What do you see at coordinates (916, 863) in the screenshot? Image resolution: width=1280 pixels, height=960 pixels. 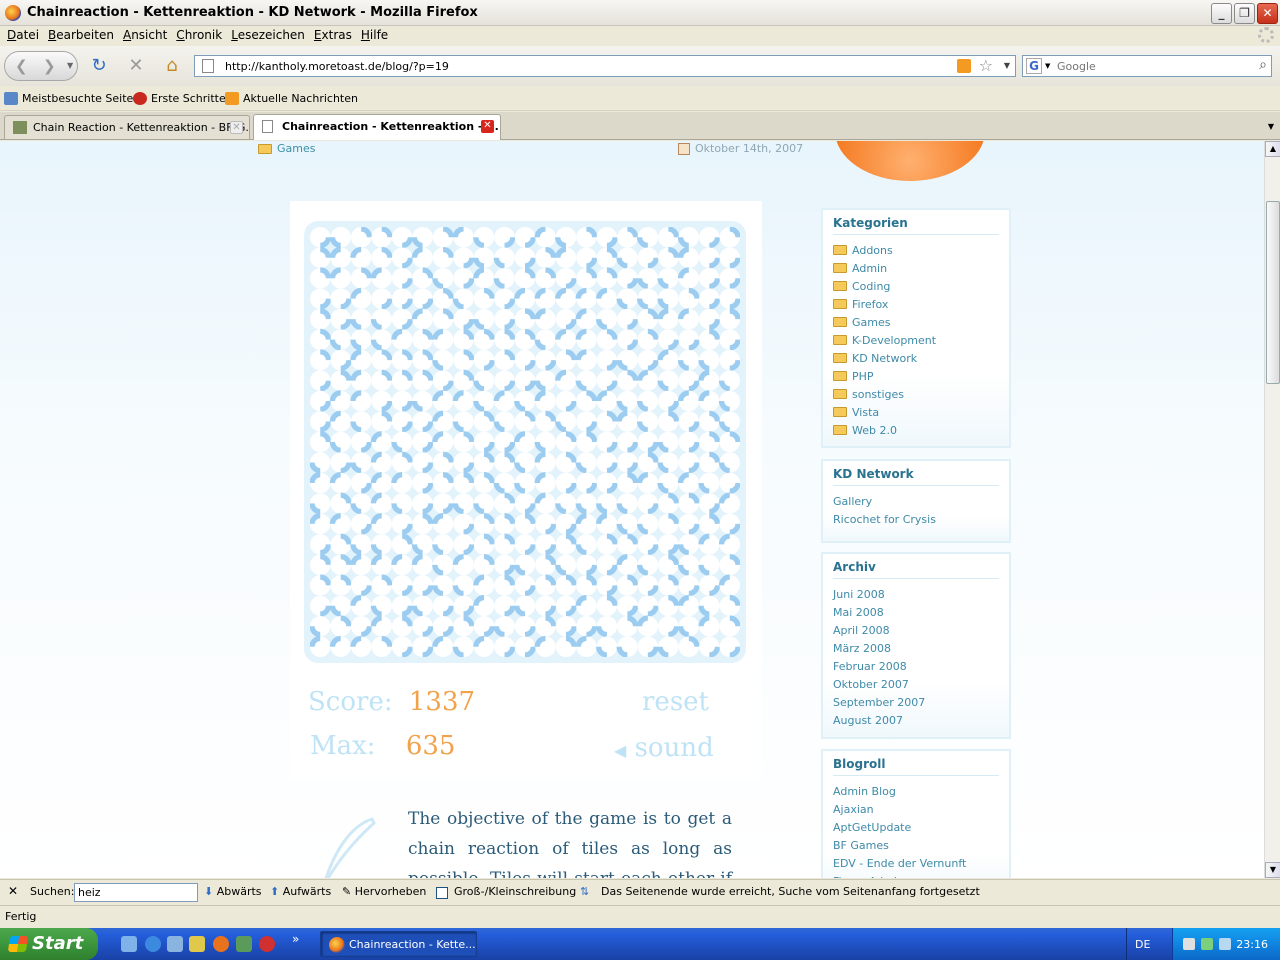 I see `blogroll-item: EDV - Ende der Vernunft` at bounding box center [916, 863].